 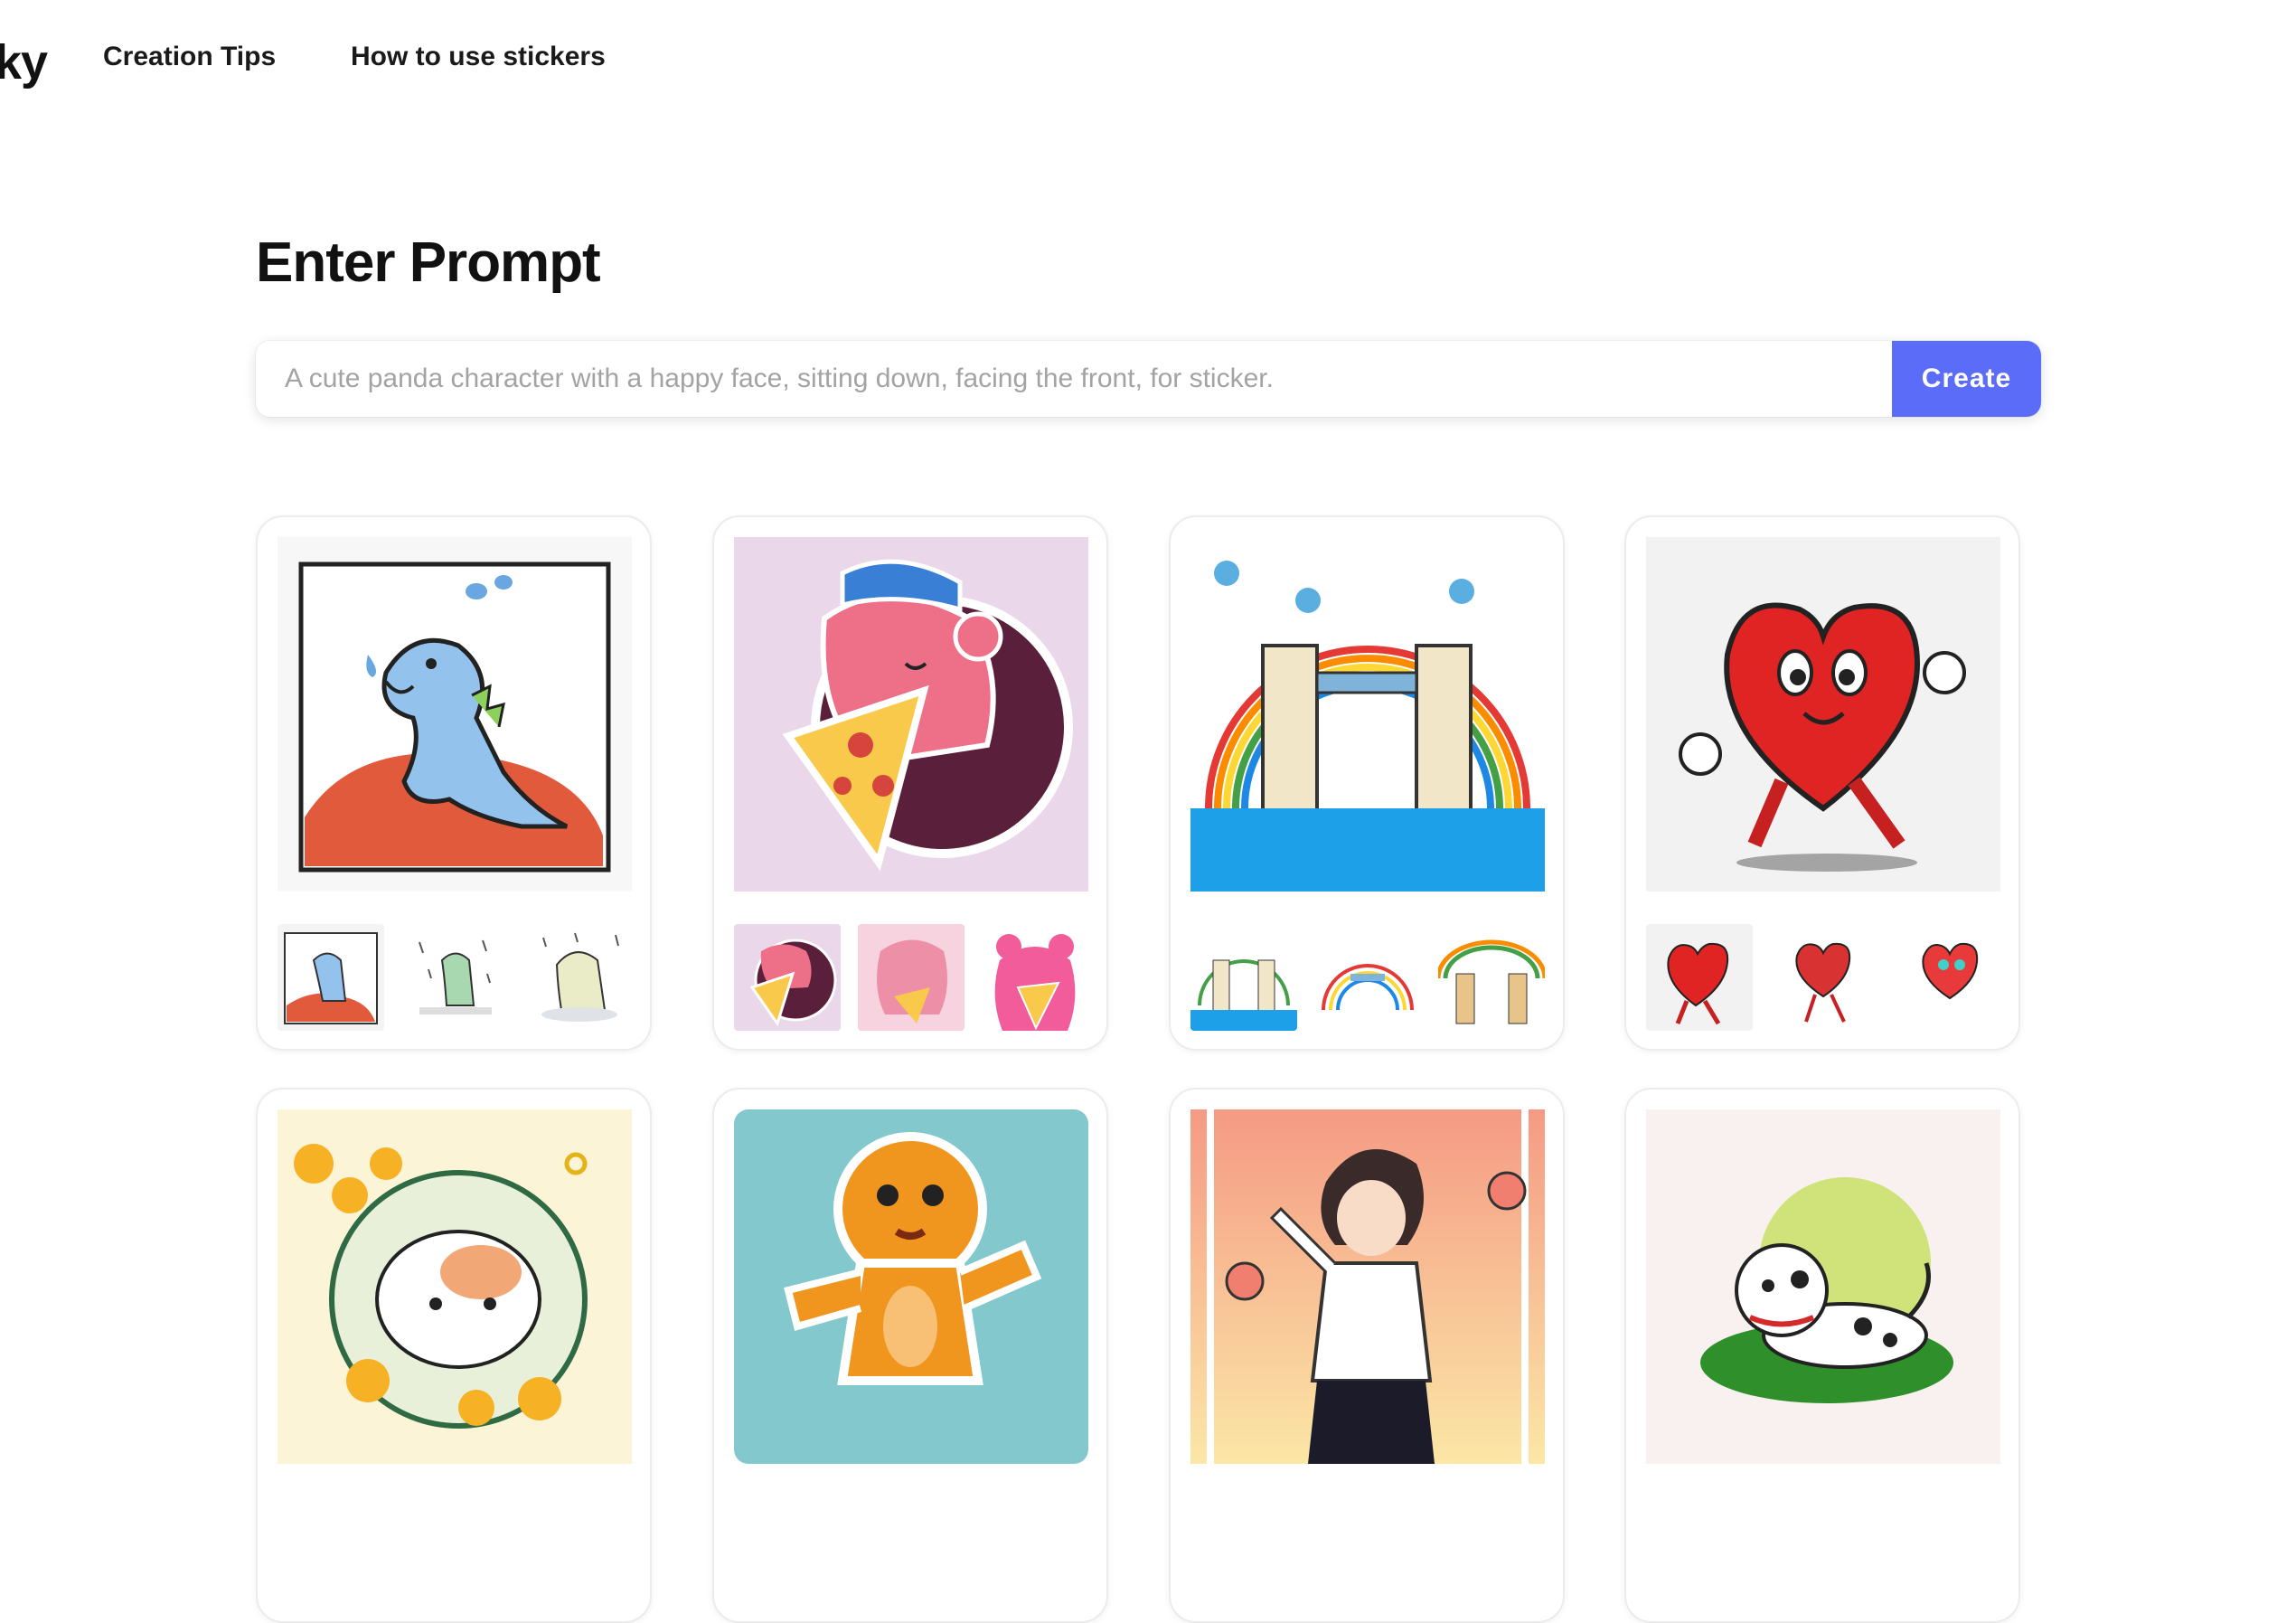 I want to click on dalmatian-sticker-icon, so click(x=1823, y=1286).